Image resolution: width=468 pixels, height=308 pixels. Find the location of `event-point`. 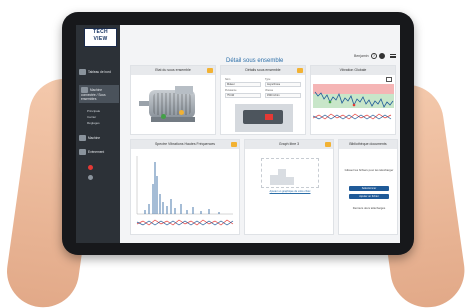

event-point is located at coordinates (330, 102).